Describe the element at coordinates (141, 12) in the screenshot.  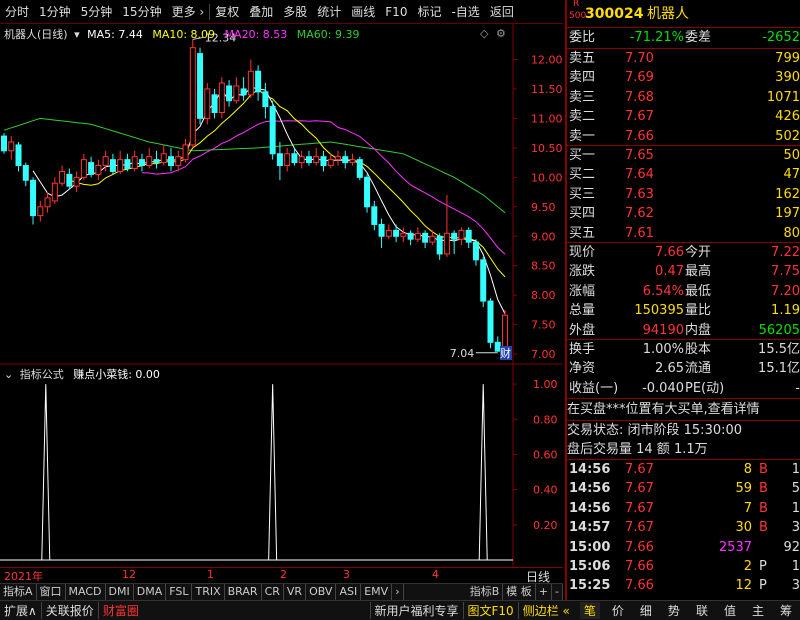
I see `toolbar-15min: 15分钟` at that location.